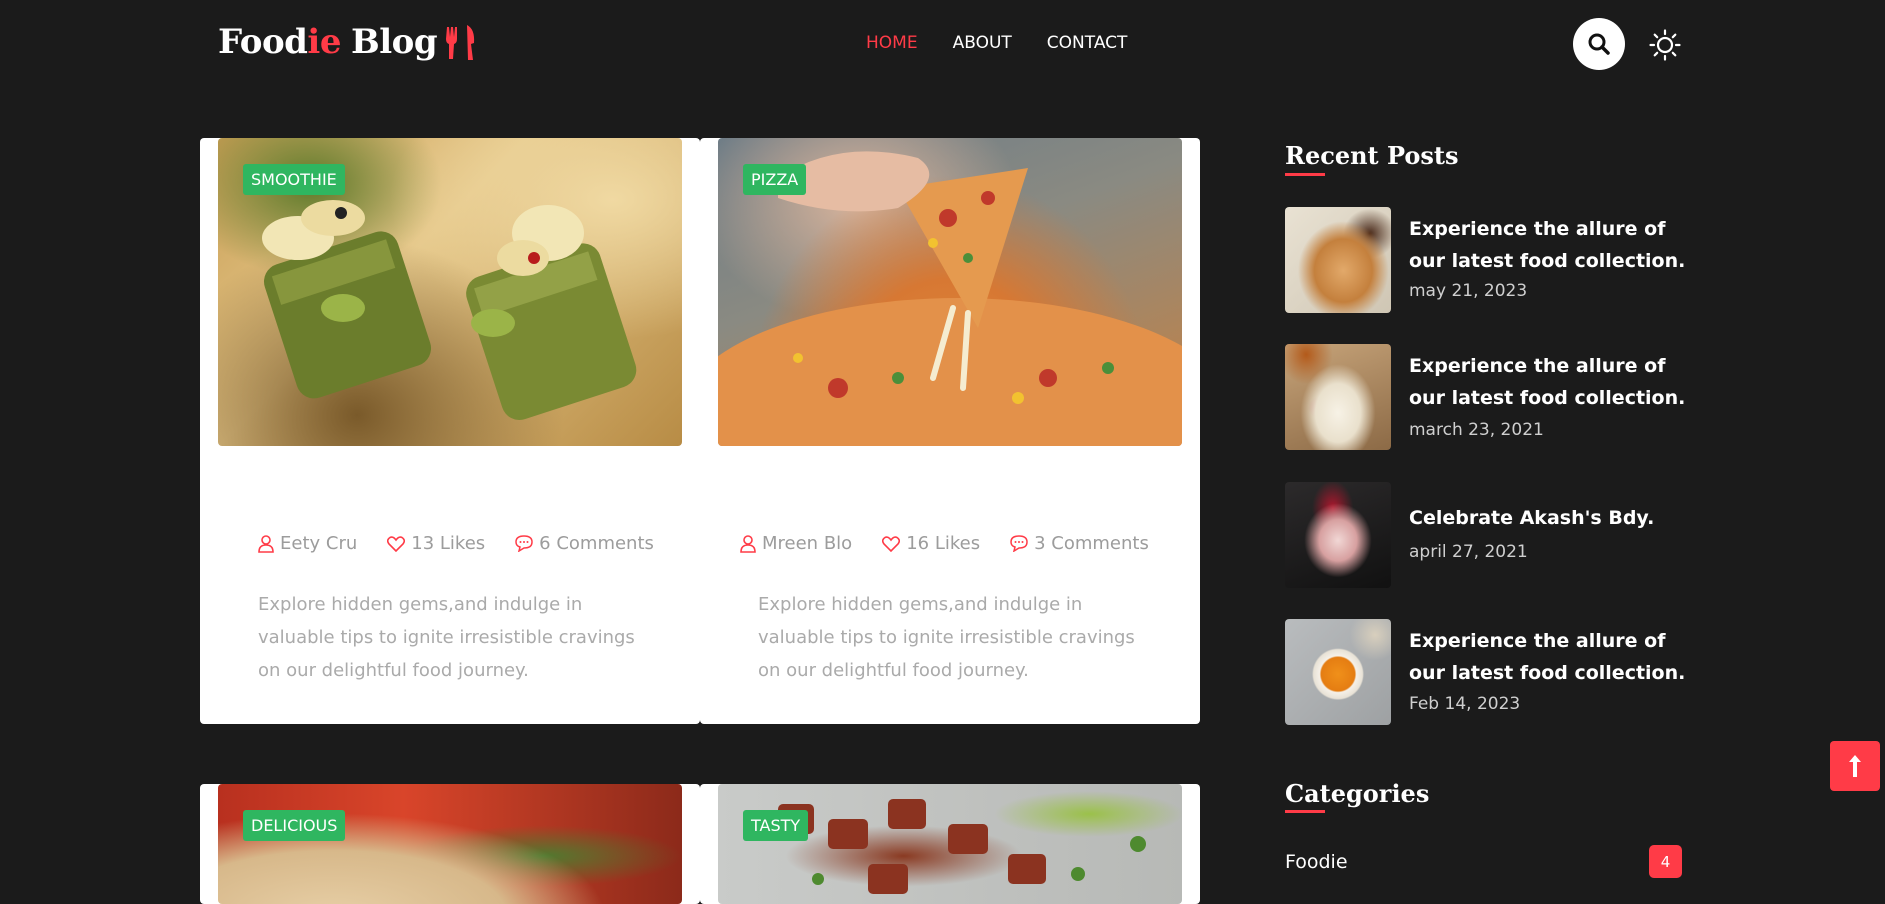 The image size is (1885, 904). Describe the element at coordinates (775, 179) in the screenshot. I see `category-badge: PIZZA` at that location.